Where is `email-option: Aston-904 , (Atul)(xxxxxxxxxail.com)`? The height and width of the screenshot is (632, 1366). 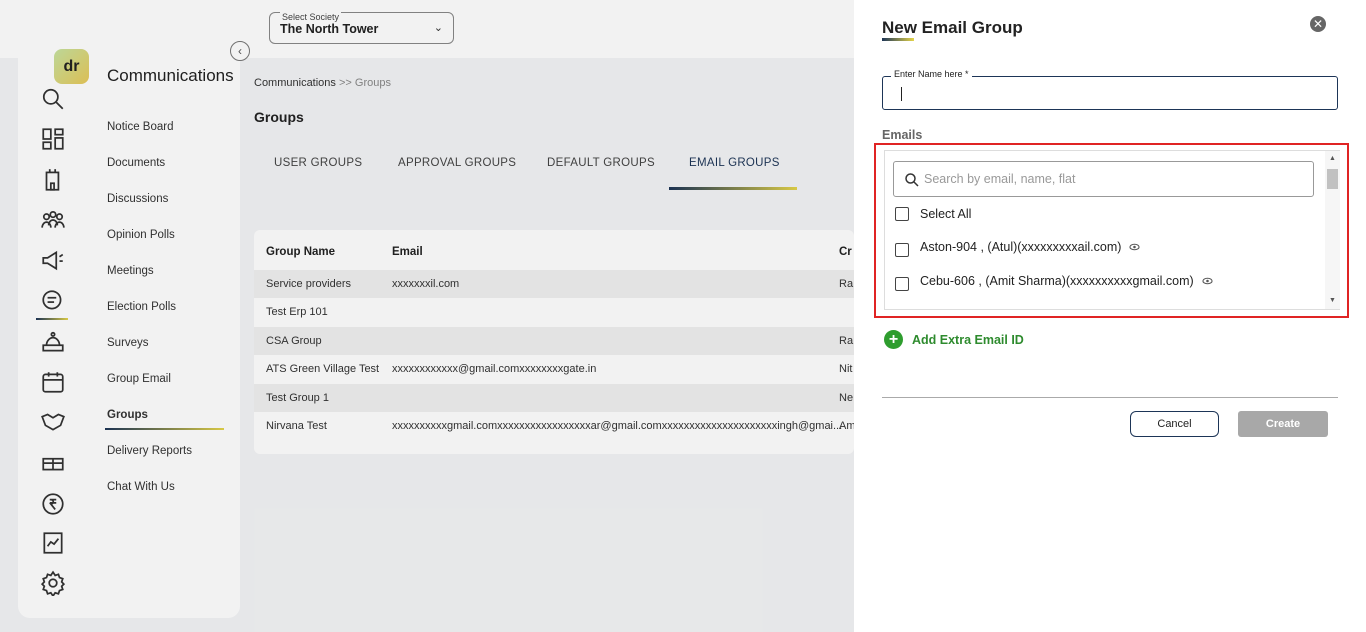
email-option: Aston-904 , (Atul)(xxxxxxxxxail.com) is located at coordinates (1018, 247).